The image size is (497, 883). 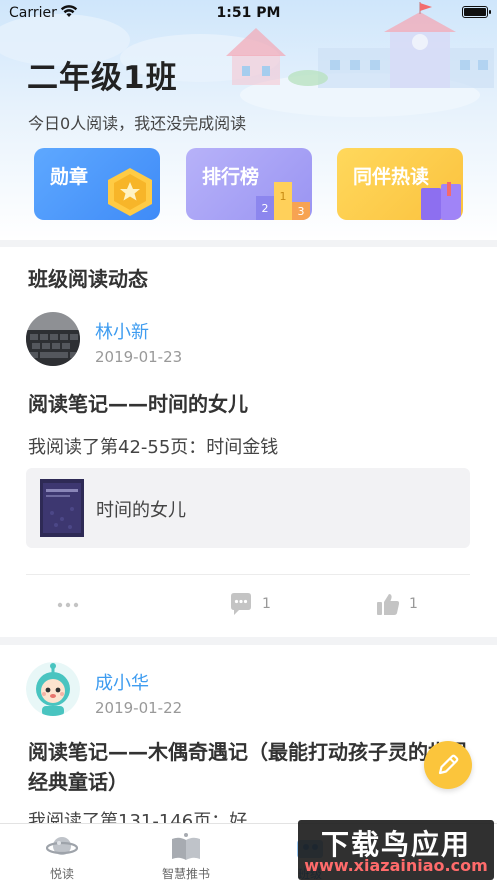 What do you see at coordinates (241, 604) in the screenshot?
I see `comment-icon` at bounding box center [241, 604].